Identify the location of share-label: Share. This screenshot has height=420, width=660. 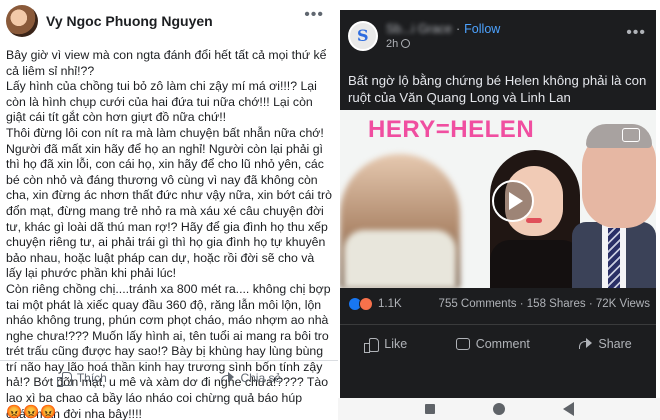
(615, 343).